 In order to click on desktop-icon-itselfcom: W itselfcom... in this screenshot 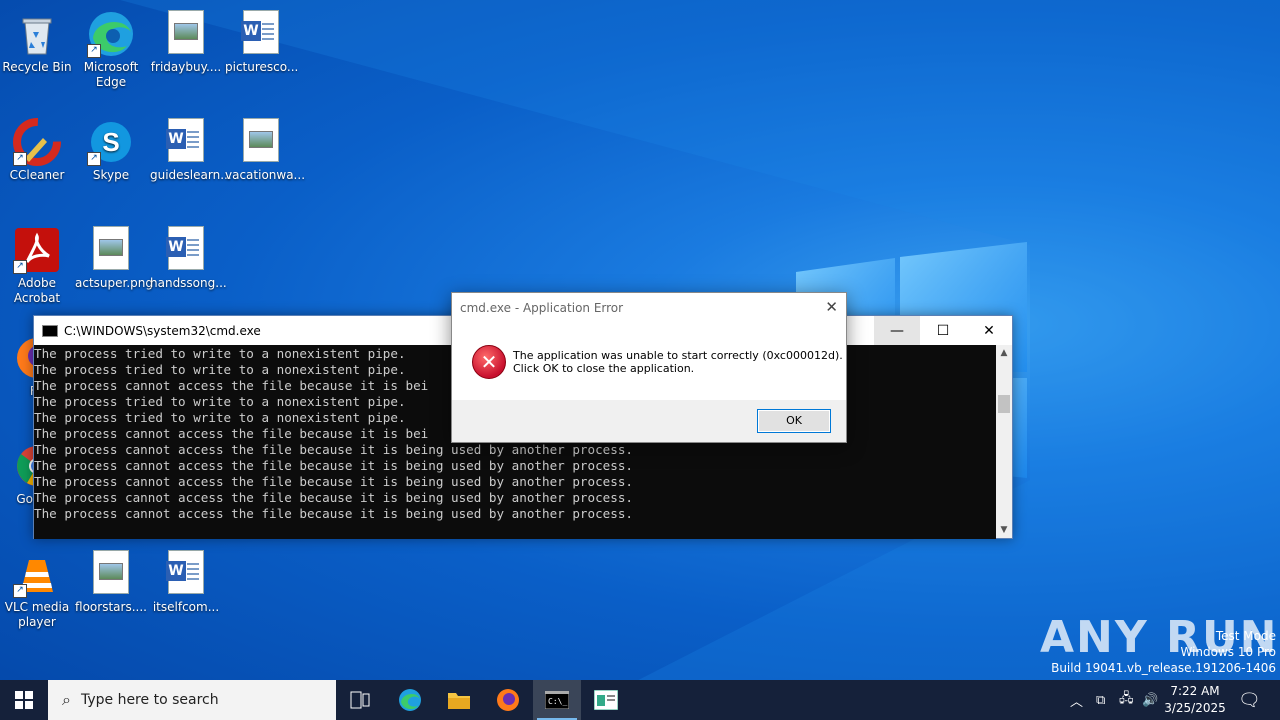, I will do `click(186, 580)`.